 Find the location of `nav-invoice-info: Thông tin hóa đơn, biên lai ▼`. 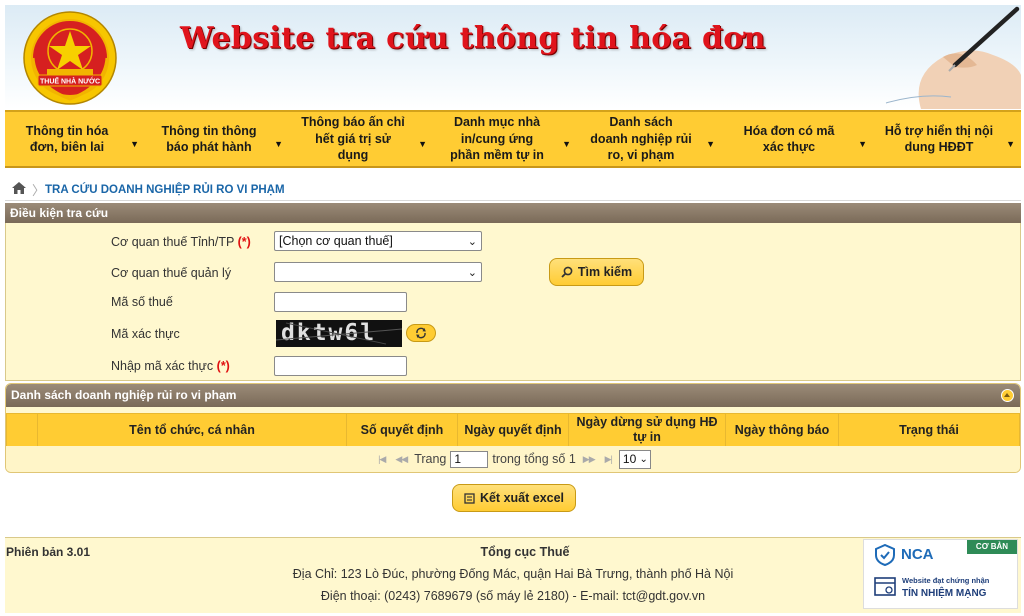

nav-invoice-info: Thông tin hóa đơn, biên lai ▼ is located at coordinates (75, 139).